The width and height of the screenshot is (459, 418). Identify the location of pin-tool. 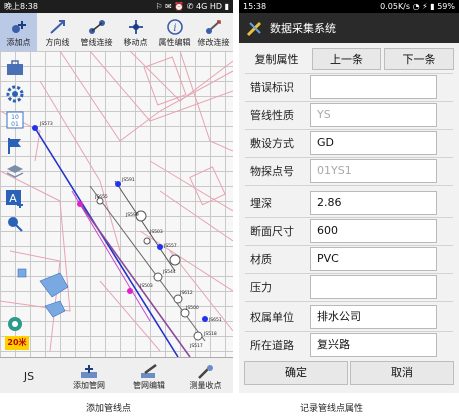
(15, 224).